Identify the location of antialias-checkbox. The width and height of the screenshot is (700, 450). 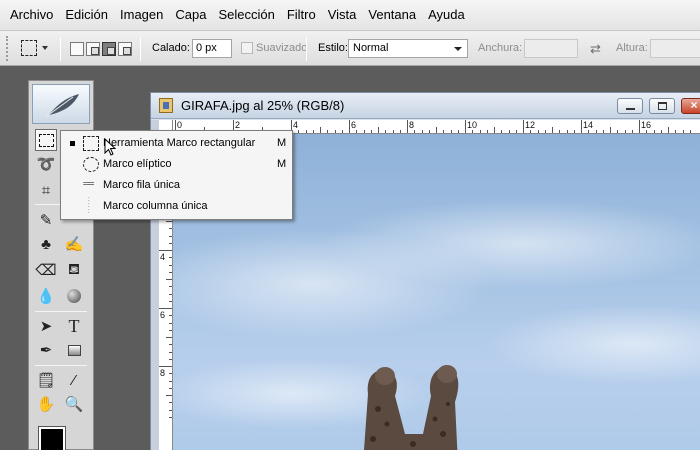
(247, 48).